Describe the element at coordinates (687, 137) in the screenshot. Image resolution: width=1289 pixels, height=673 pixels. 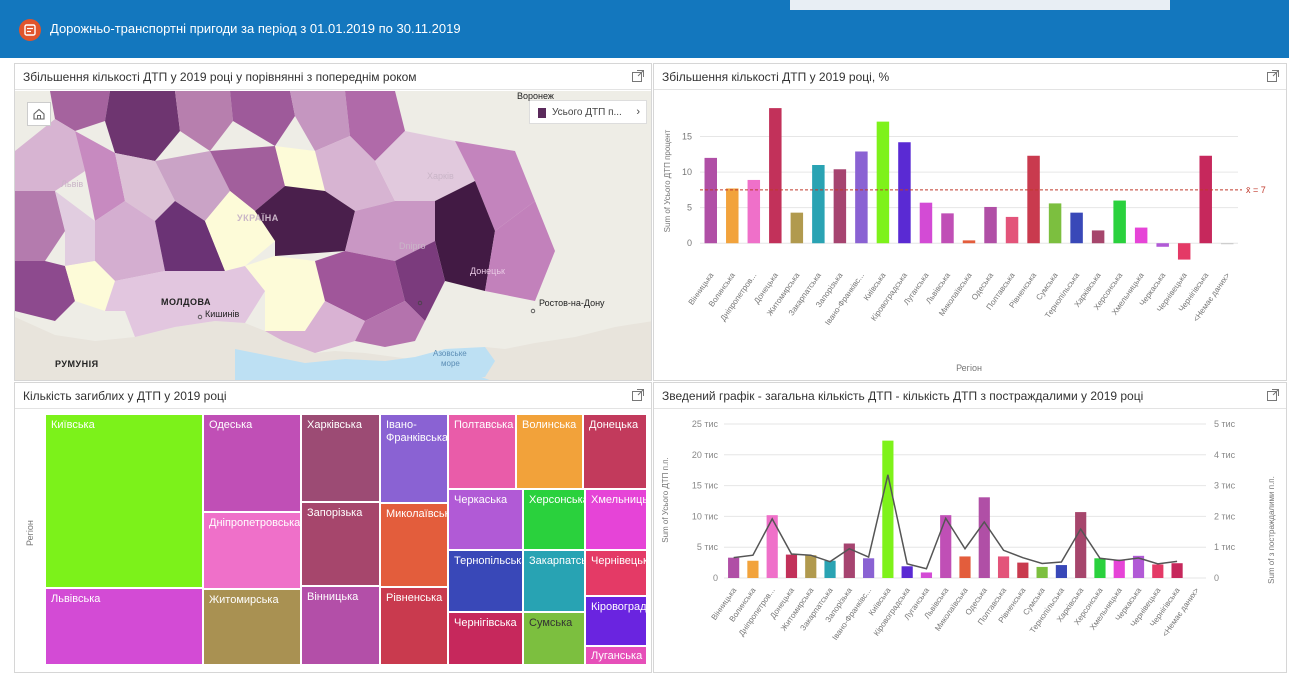
I see `y-tick-label: 15` at that location.